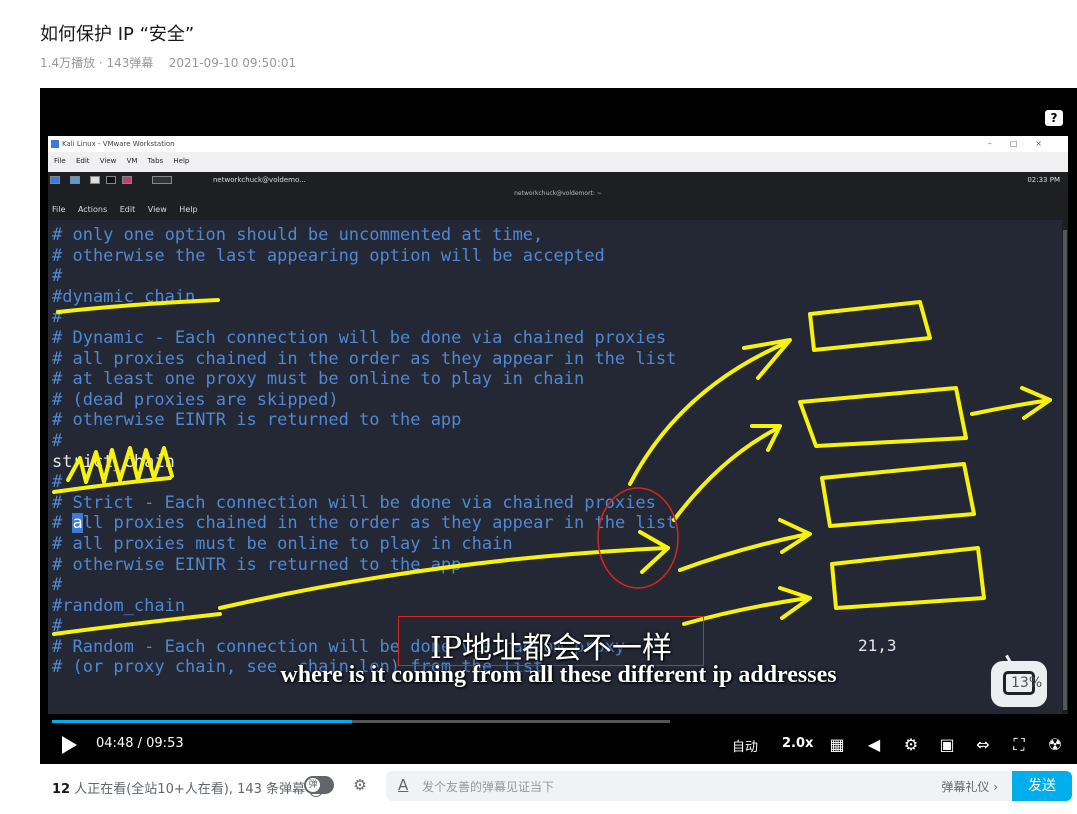 The image size is (1077, 814). What do you see at coordinates (1055, 745) in the screenshot?
I see `radiation-icon: ☢` at bounding box center [1055, 745].